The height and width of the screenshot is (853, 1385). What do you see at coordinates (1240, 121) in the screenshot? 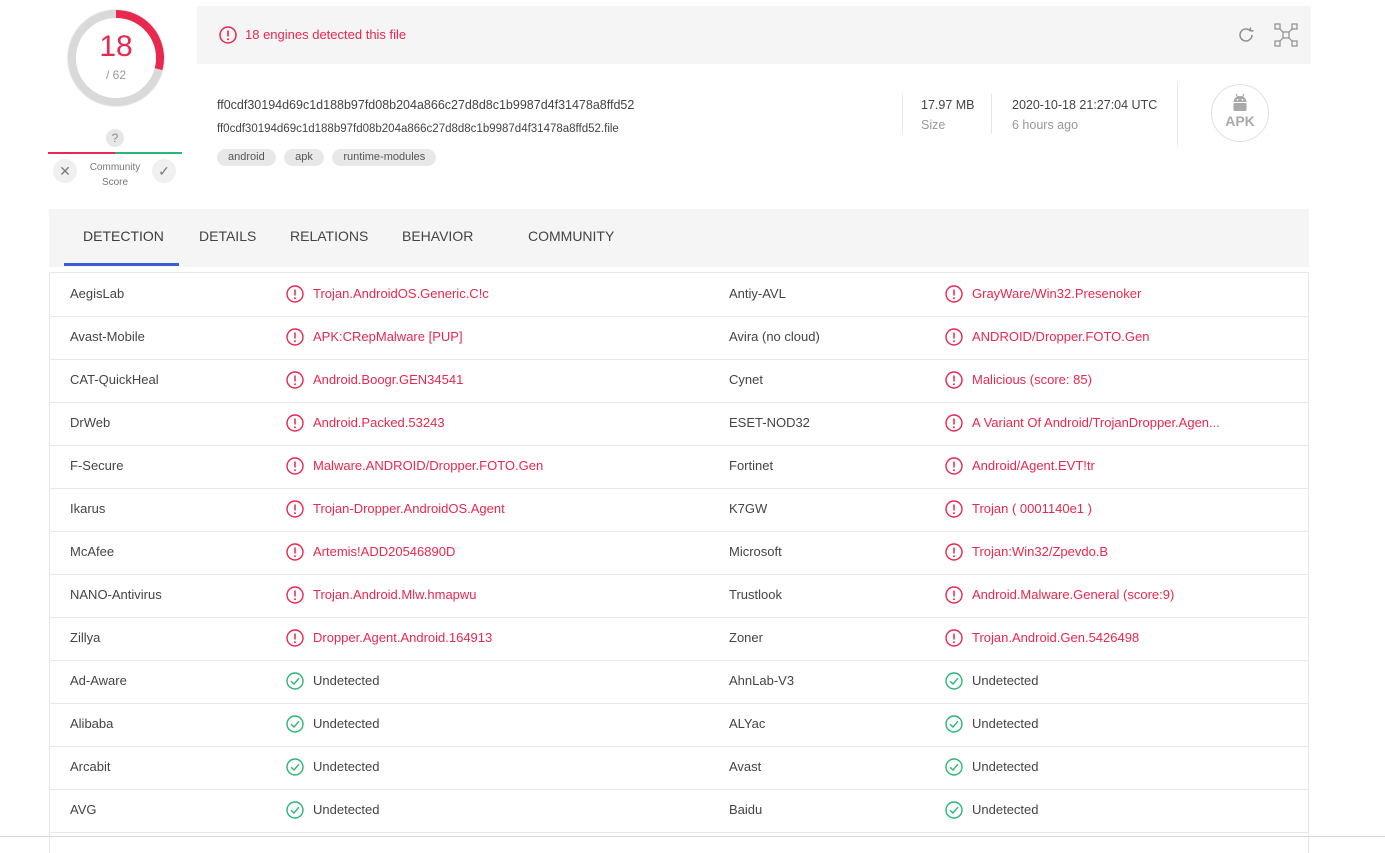
I see `apk-label: APK` at bounding box center [1240, 121].